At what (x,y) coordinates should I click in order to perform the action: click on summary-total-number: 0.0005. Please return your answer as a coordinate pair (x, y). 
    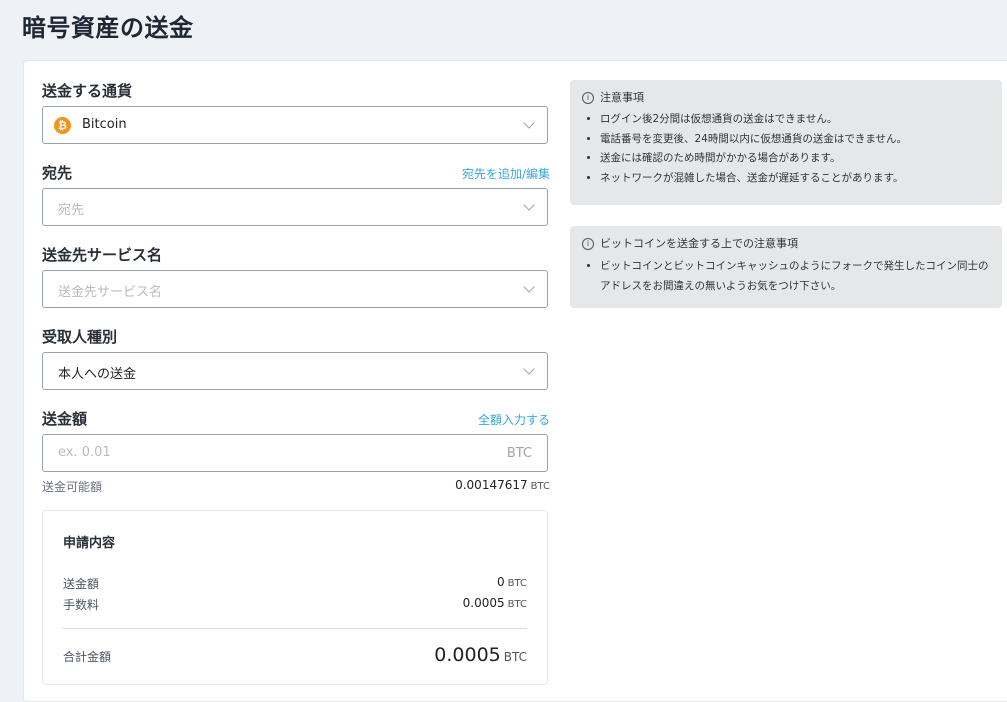
    Looking at the image, I should click on (467, 655).